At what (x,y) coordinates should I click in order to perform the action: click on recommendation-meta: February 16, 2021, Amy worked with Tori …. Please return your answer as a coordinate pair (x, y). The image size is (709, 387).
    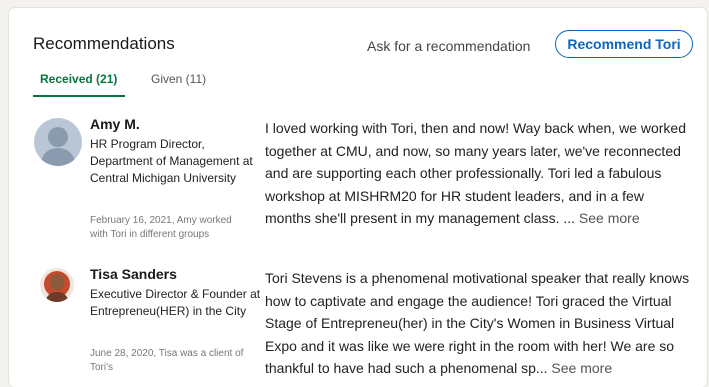
    Looking at the image, I should click on (161, 227).